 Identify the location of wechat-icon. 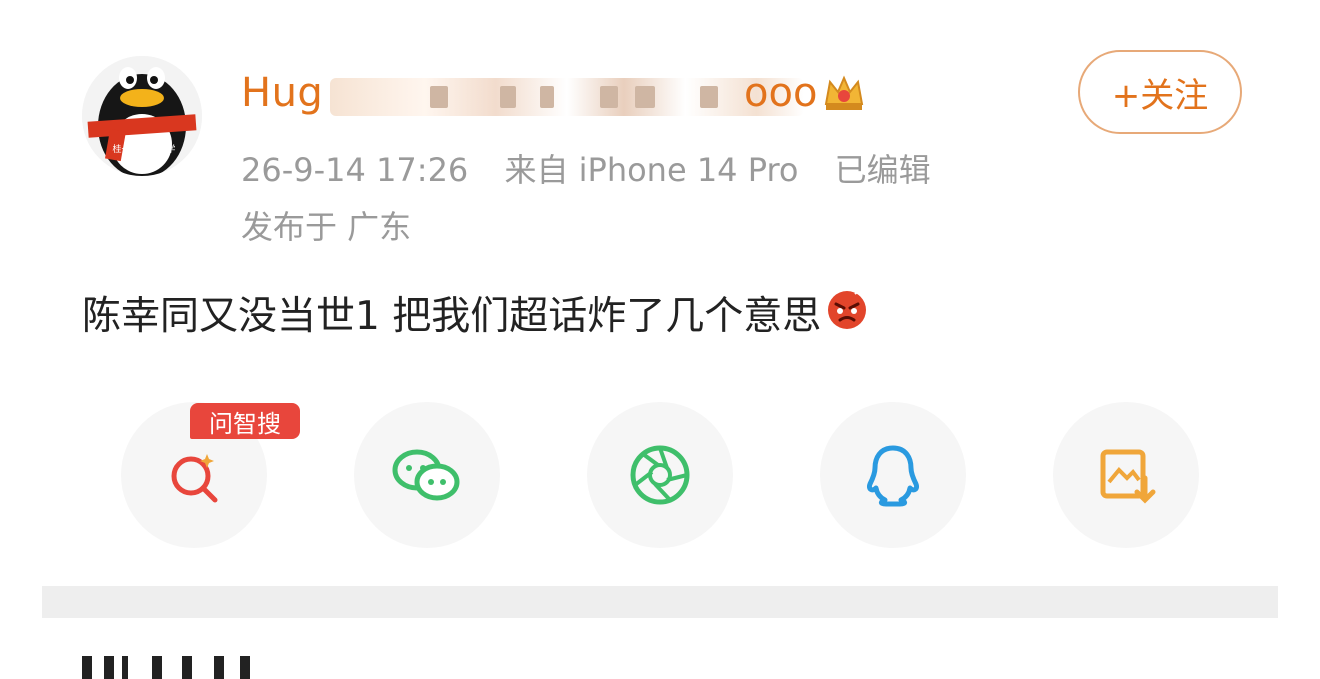
(426, 475).